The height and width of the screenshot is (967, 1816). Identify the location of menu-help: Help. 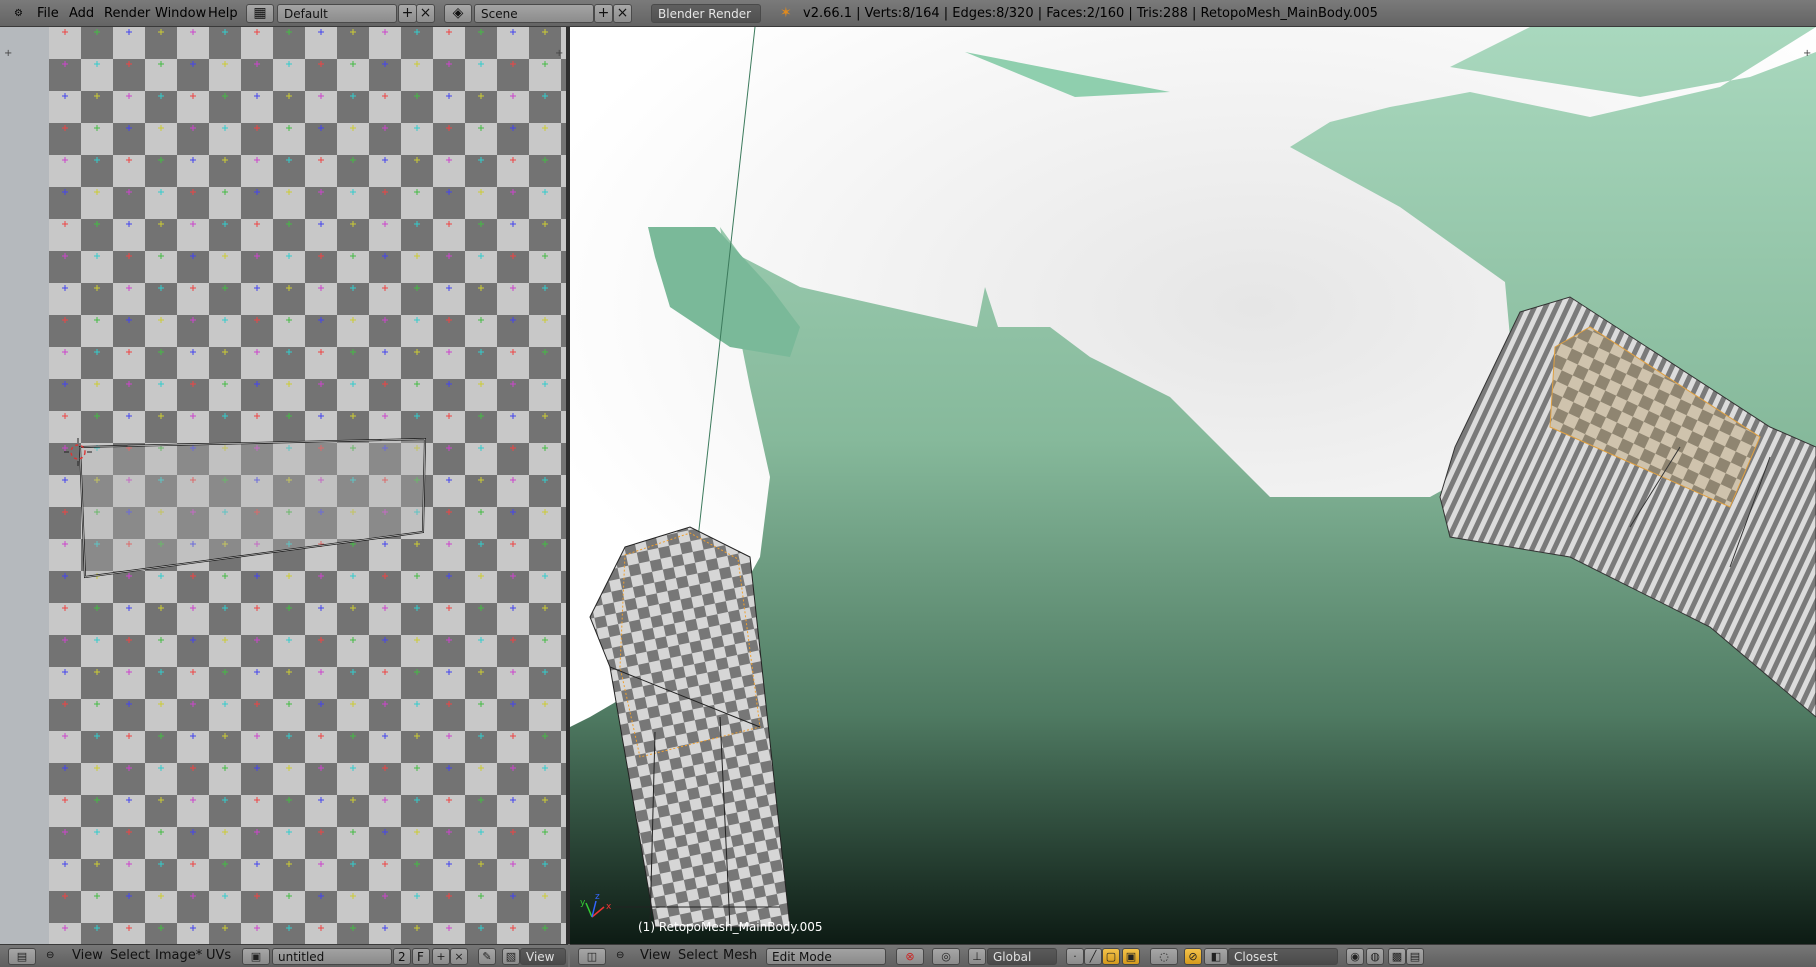
(223, 13).